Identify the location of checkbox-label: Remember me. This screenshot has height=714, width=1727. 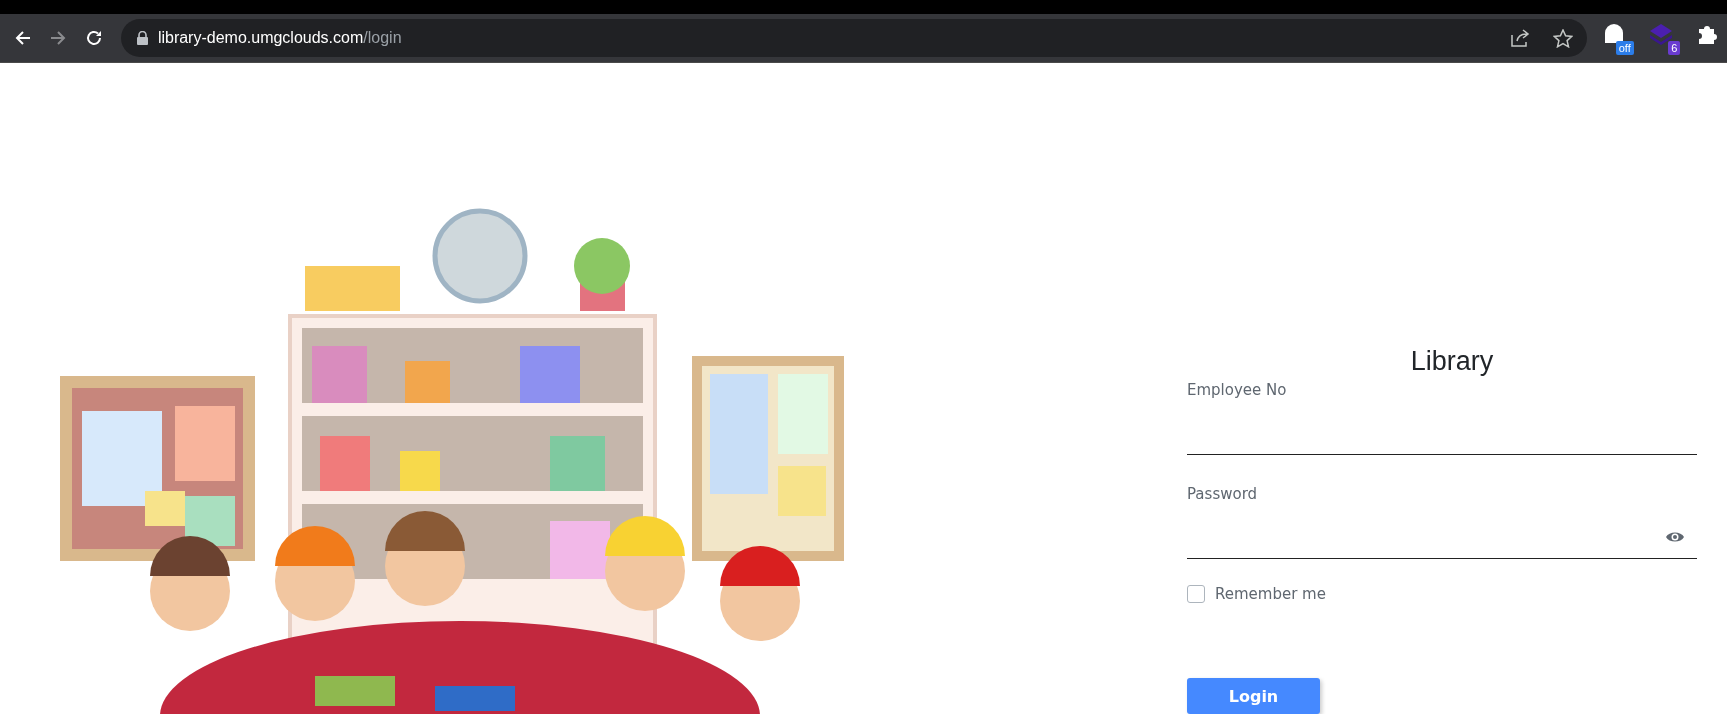
(1270, 594).